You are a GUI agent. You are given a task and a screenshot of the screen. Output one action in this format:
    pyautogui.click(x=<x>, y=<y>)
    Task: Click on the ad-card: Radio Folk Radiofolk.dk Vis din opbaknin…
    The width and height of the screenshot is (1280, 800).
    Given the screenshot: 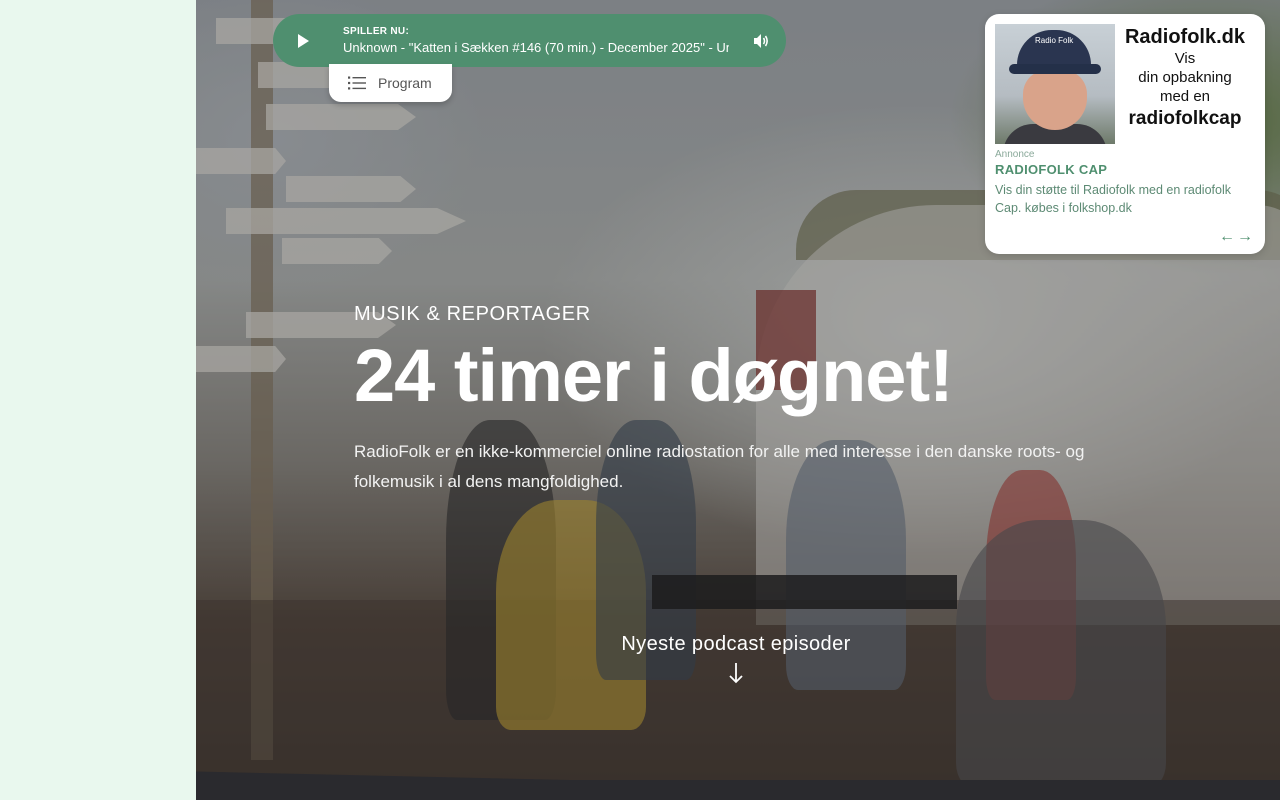 What is the action you would take?
    pyautogui.click(x=1125, y=134)
    